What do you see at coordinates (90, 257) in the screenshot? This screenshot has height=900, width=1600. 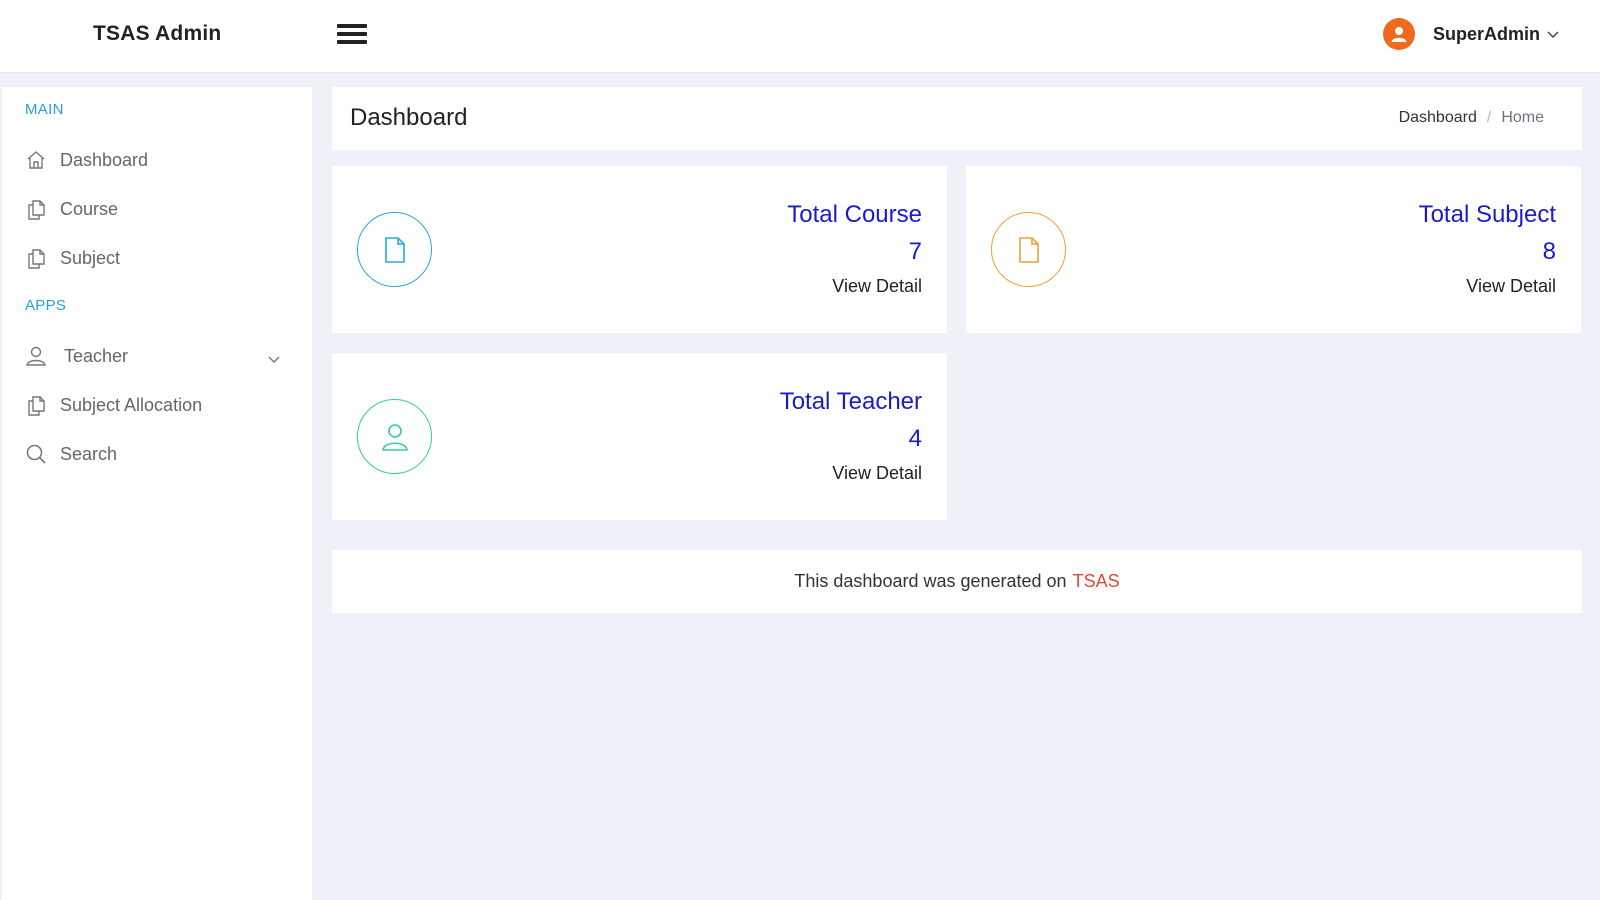 I see `sidebar-item-label: Subject` at bounding box center [90, 257].